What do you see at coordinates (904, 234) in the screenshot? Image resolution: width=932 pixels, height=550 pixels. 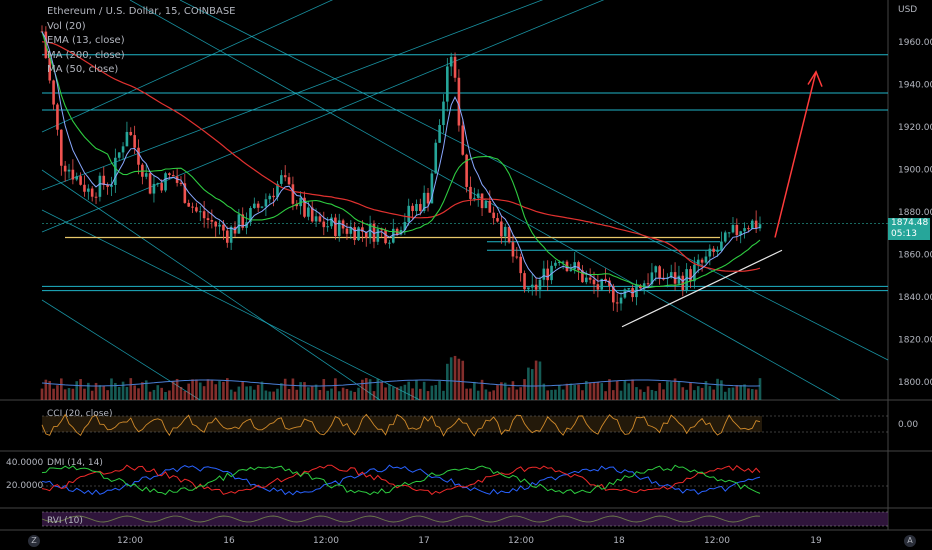 I see `bar-countdown: 05:13` at bounding box center [904, 234].